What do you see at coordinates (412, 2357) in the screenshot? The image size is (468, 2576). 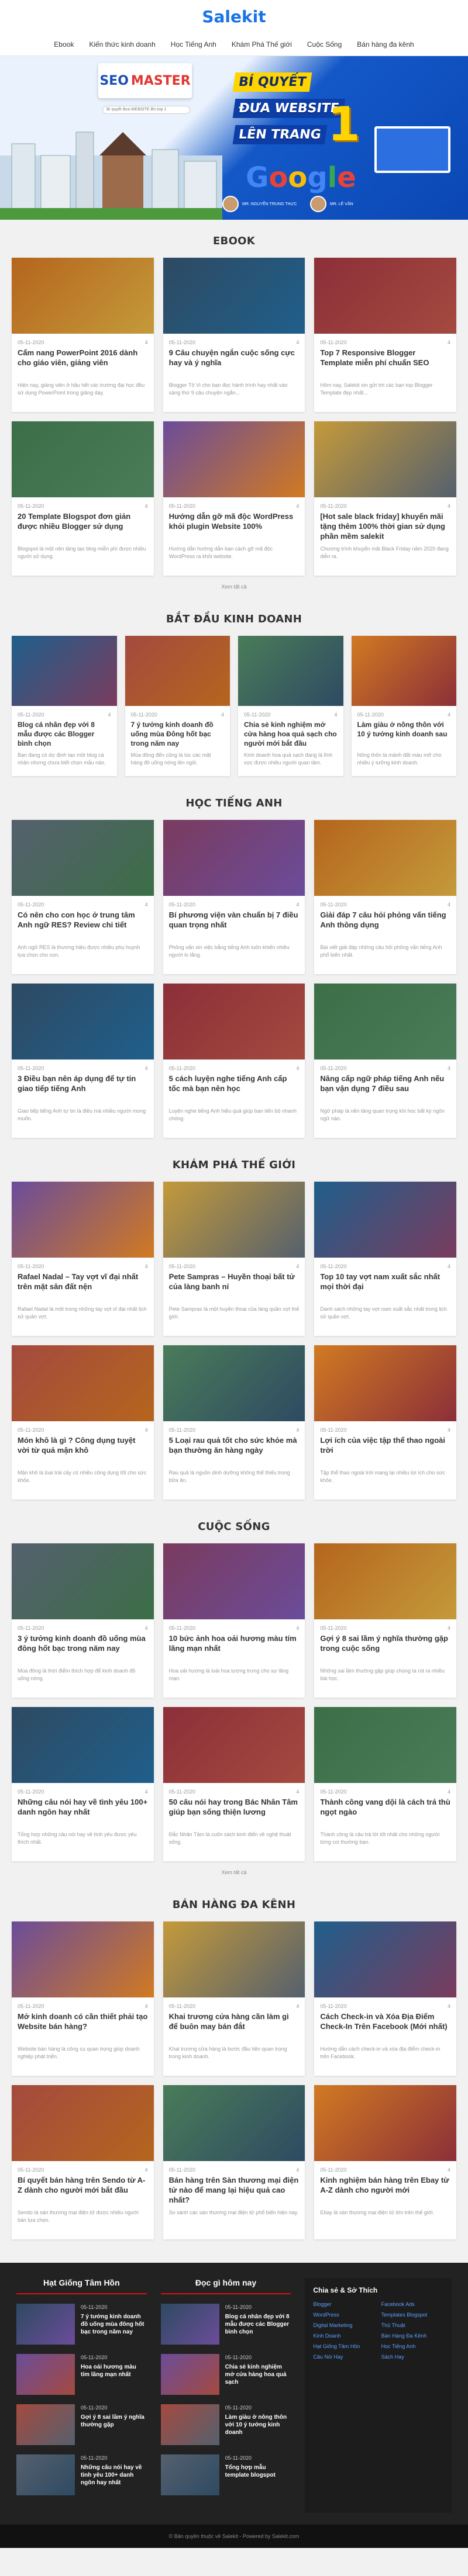 I see `footer-tag-link: Sách Hay` at bounding box center [412, 2357].